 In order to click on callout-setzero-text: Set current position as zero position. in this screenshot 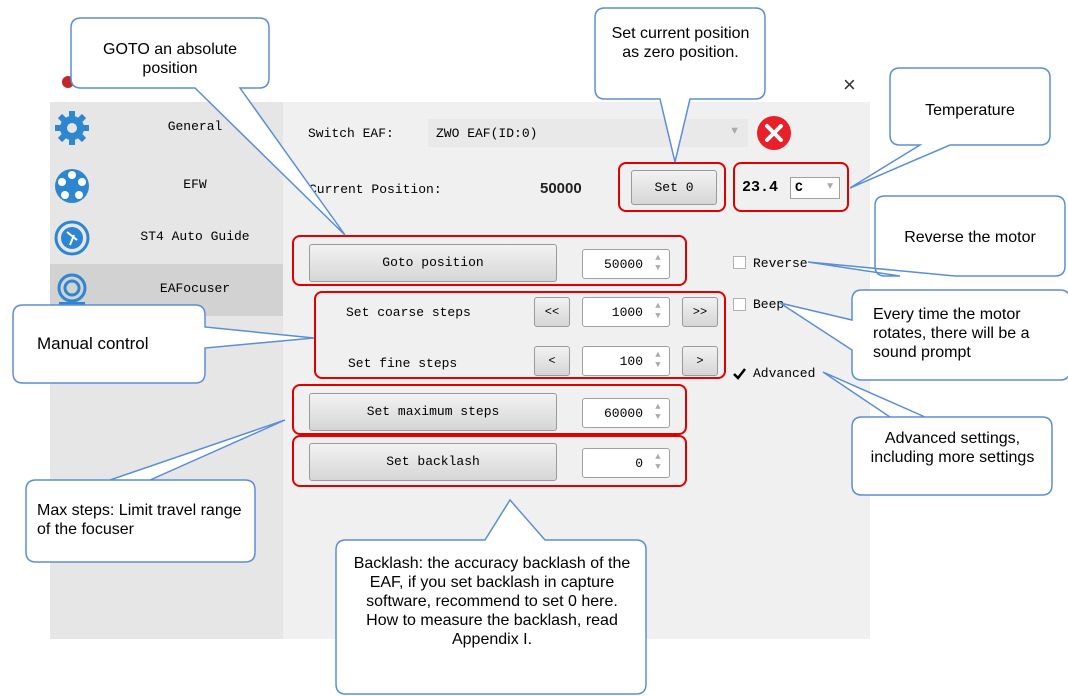, I will do `click(680, 43)`.